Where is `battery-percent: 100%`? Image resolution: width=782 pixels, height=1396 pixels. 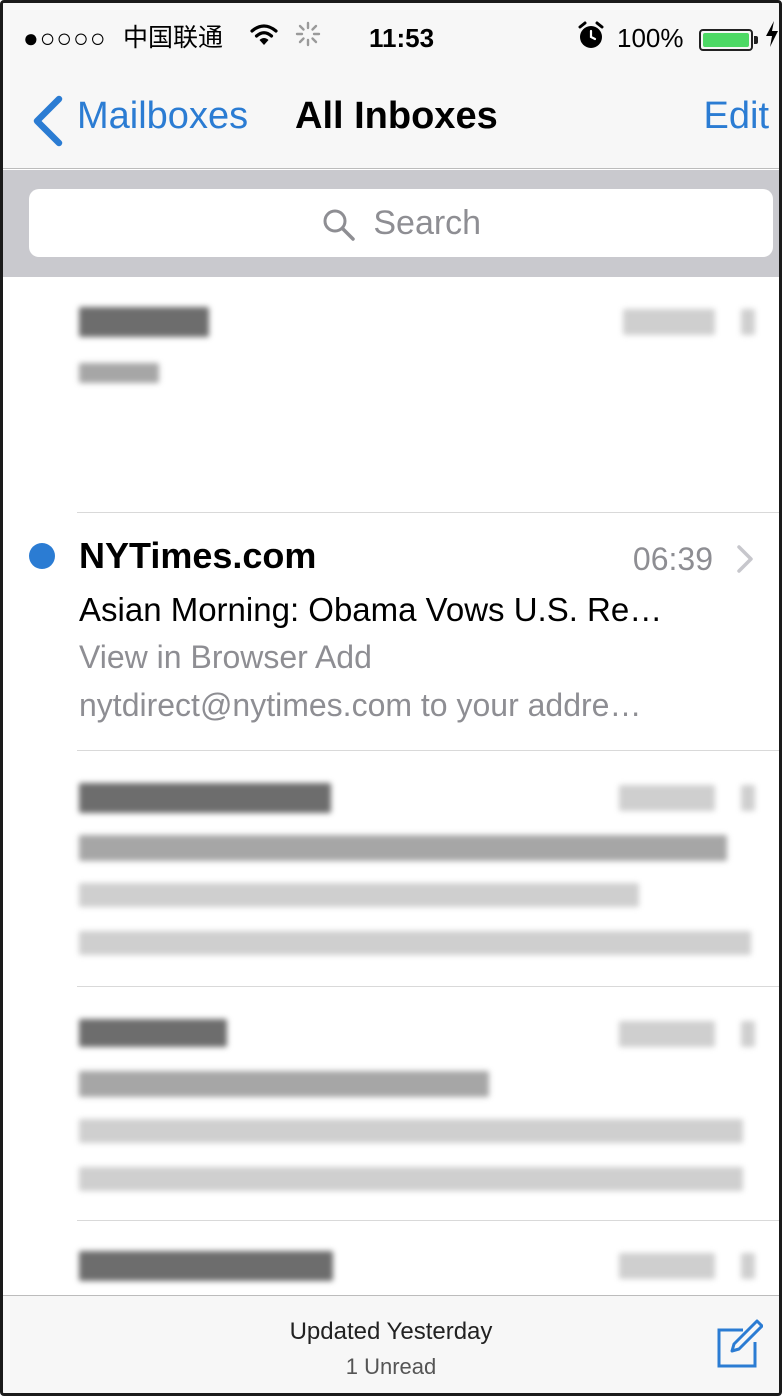 battery-percent: 100% is located at coordinates (650, 38).